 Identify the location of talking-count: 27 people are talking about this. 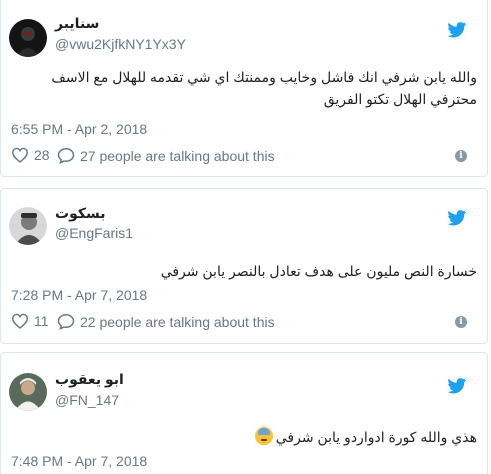
(177, 155).